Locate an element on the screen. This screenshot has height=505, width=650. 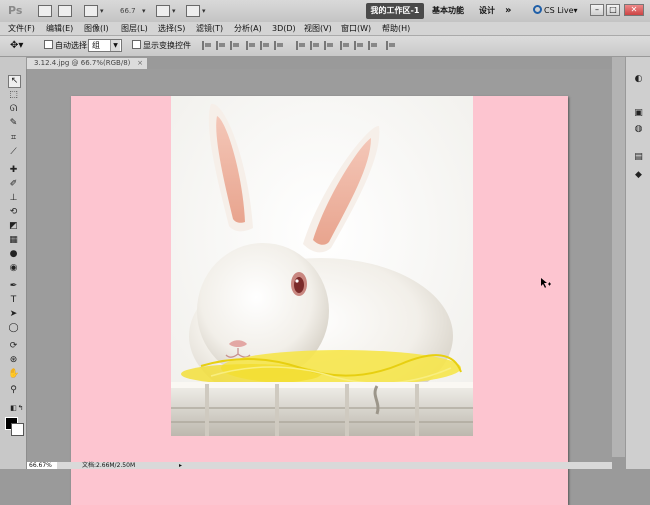
mini-bridge-icon is located at coordinates (65, 11).